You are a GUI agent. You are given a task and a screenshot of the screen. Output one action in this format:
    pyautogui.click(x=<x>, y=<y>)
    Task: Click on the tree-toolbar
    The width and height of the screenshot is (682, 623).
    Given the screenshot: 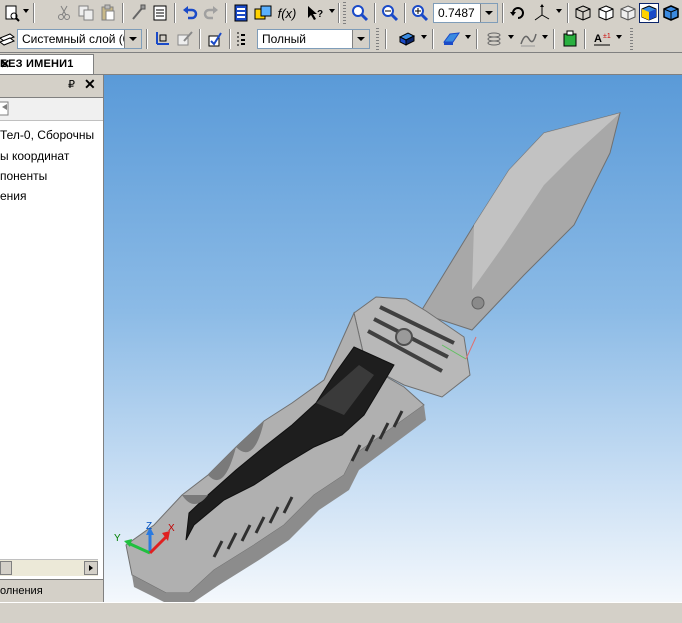 What is the action you would take?
    pyautogui.click(x=51, y=109)
    